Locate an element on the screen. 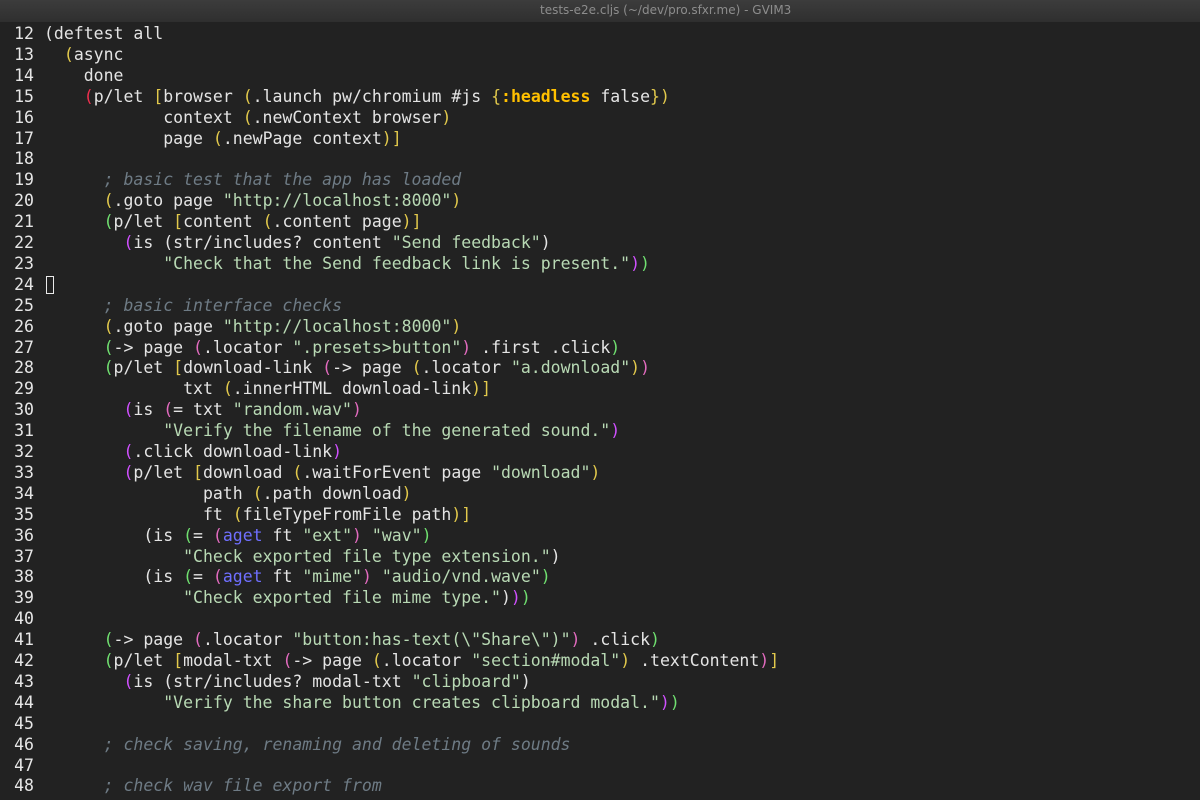  code-line: 20 (.goto page "http://localhost:8000") is located at coordinates (230, 200).